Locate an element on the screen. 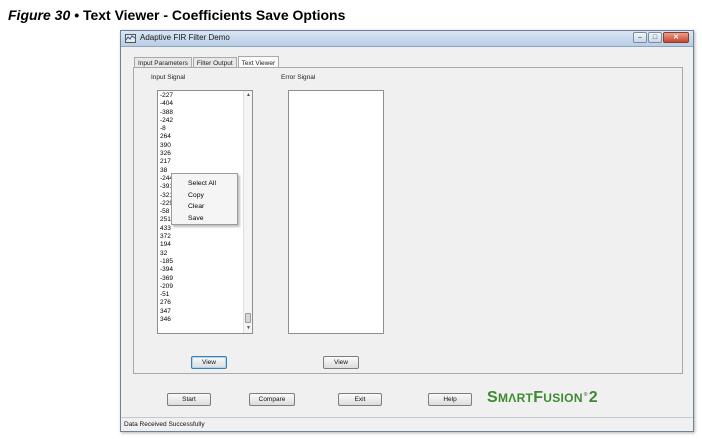 The width and height of the screenshot is (702, 439). figure-title: Text Viewer - Coefficients Save Options is located at coordinates (214, 15).